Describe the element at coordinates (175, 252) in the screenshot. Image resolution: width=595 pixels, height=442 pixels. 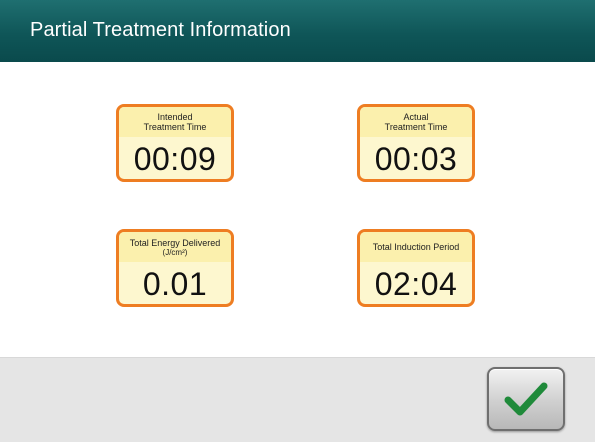
I see `energy-unit-label: (J/cm²)` at that location.